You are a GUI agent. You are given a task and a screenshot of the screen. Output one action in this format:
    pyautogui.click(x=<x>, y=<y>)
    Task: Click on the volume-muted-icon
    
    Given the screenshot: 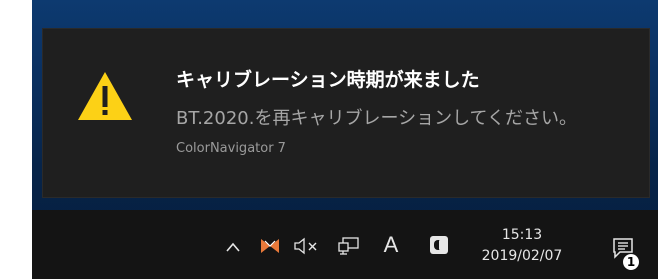 What is the action you would take?
    pyautogui.click(x=307, y=246)
    